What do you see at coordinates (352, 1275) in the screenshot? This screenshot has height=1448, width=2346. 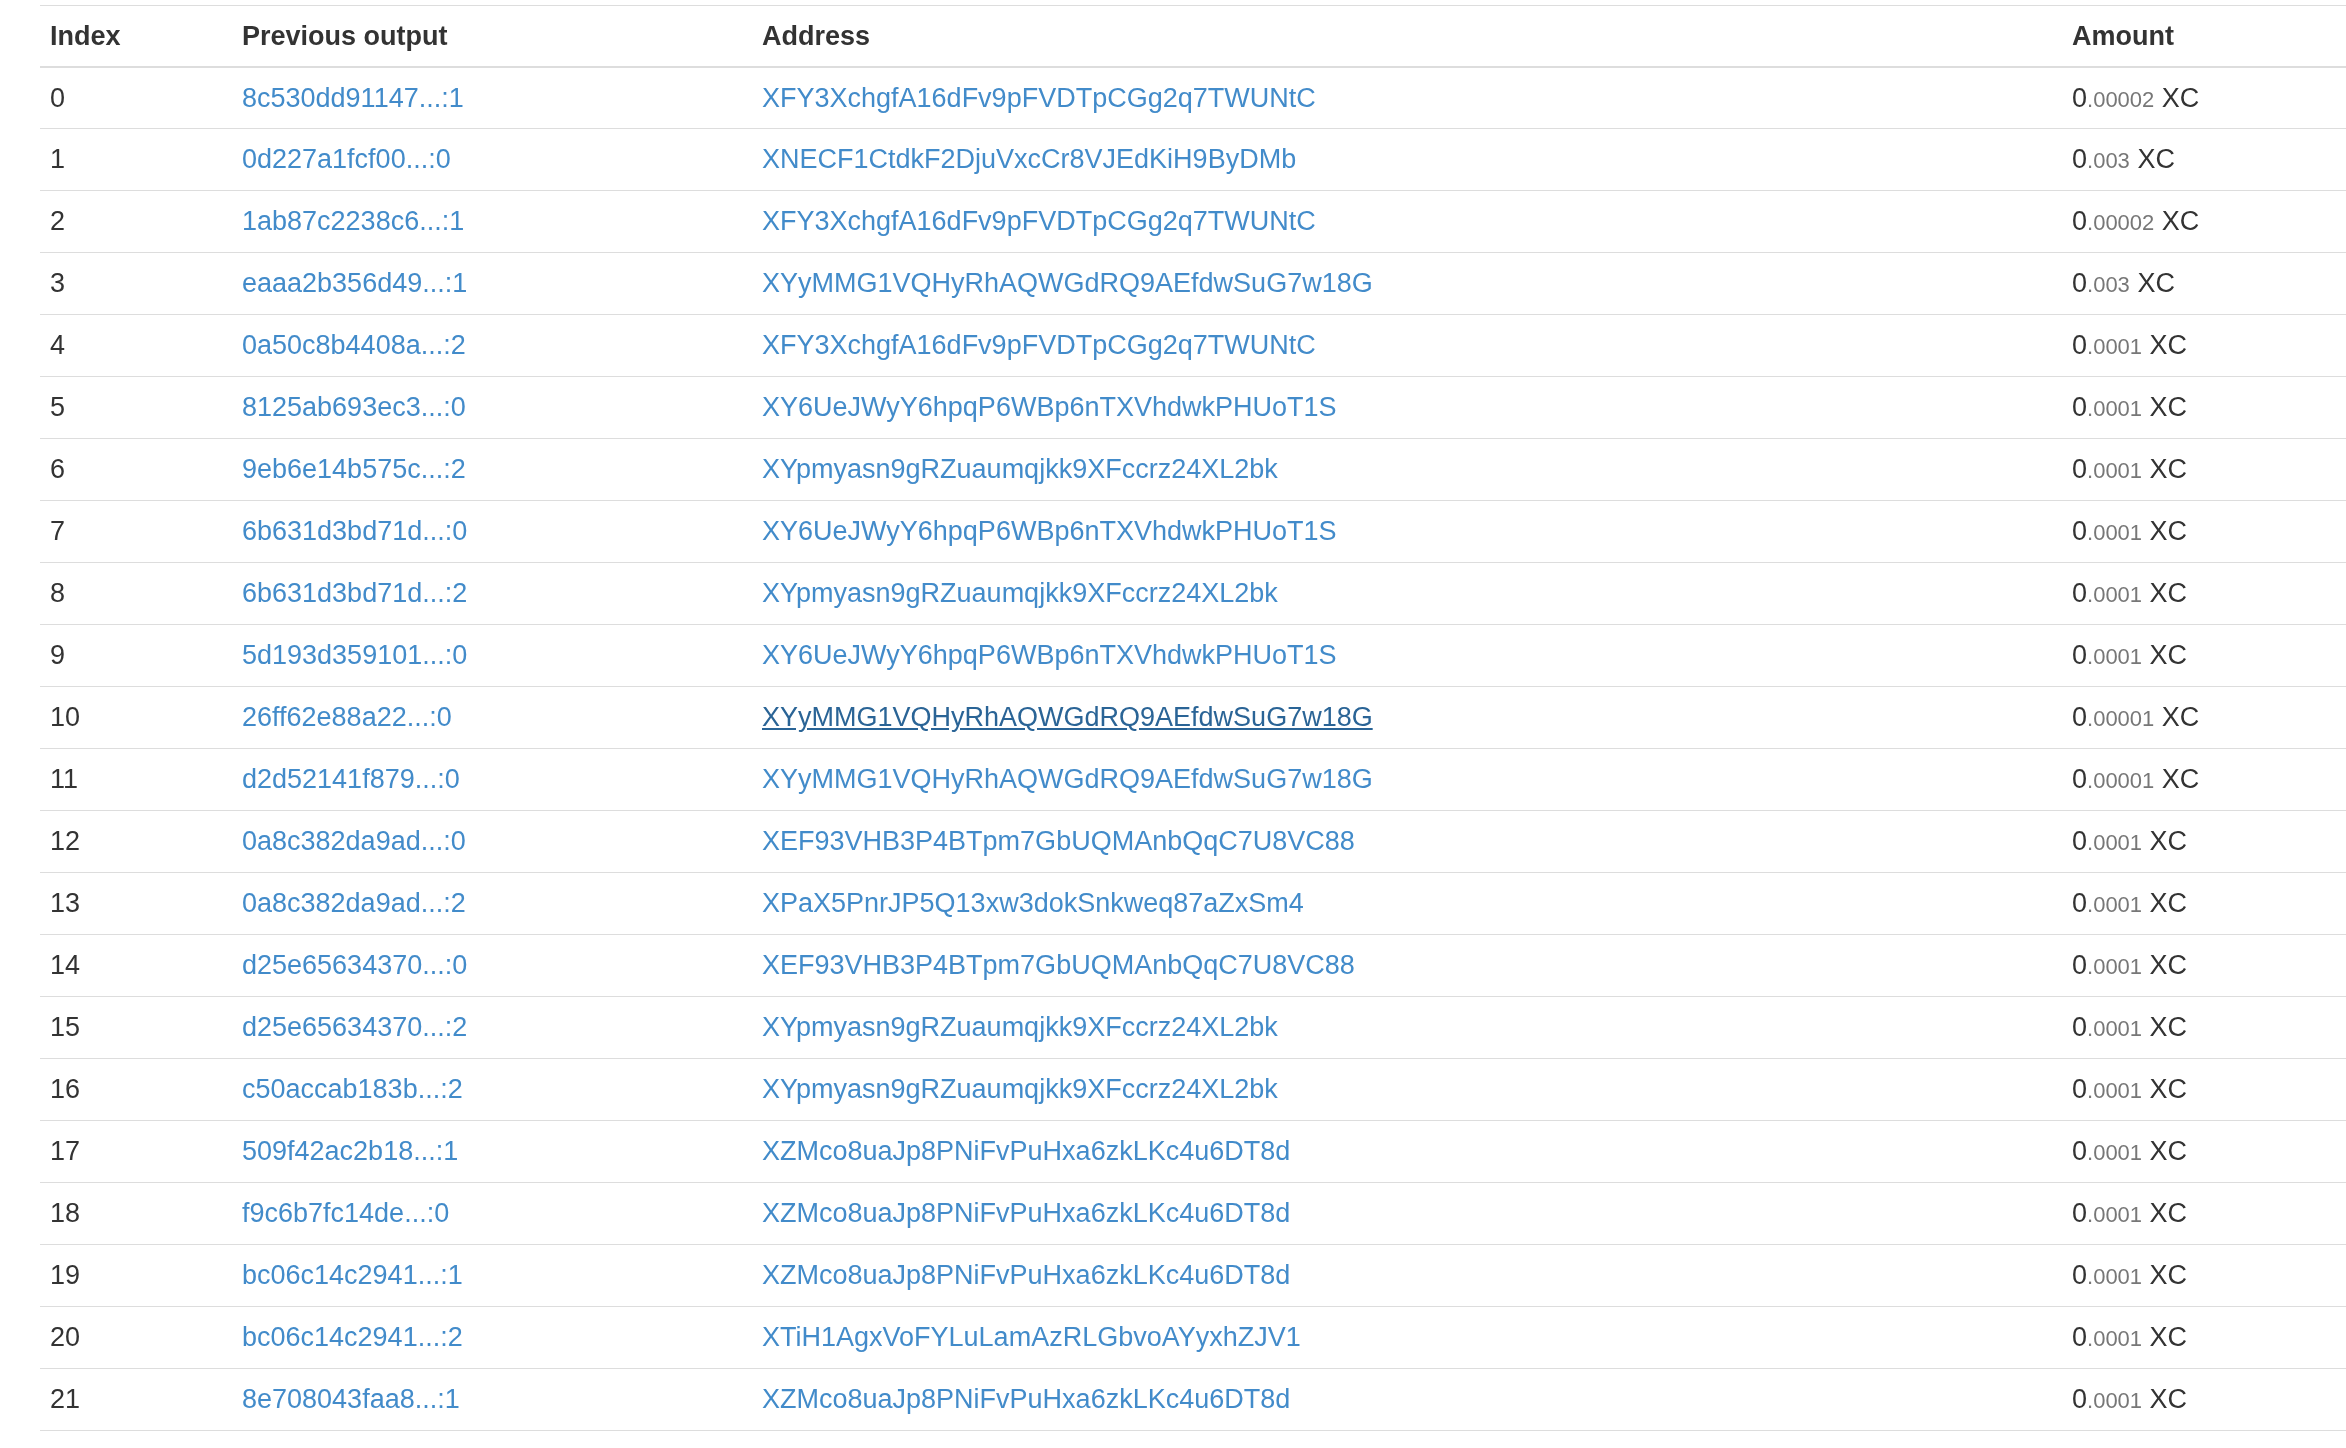 I see `previous-output-link: bc06c14c2941...:1` at bounding box center [352, 1275].